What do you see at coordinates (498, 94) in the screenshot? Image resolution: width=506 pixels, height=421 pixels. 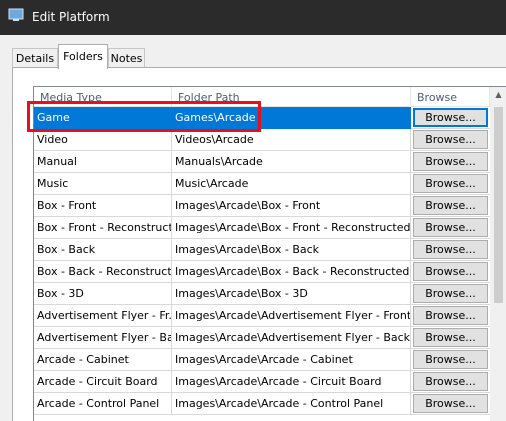 I see `scroll-up-arrow-icon: ▲` at bounding box center [498, 94].